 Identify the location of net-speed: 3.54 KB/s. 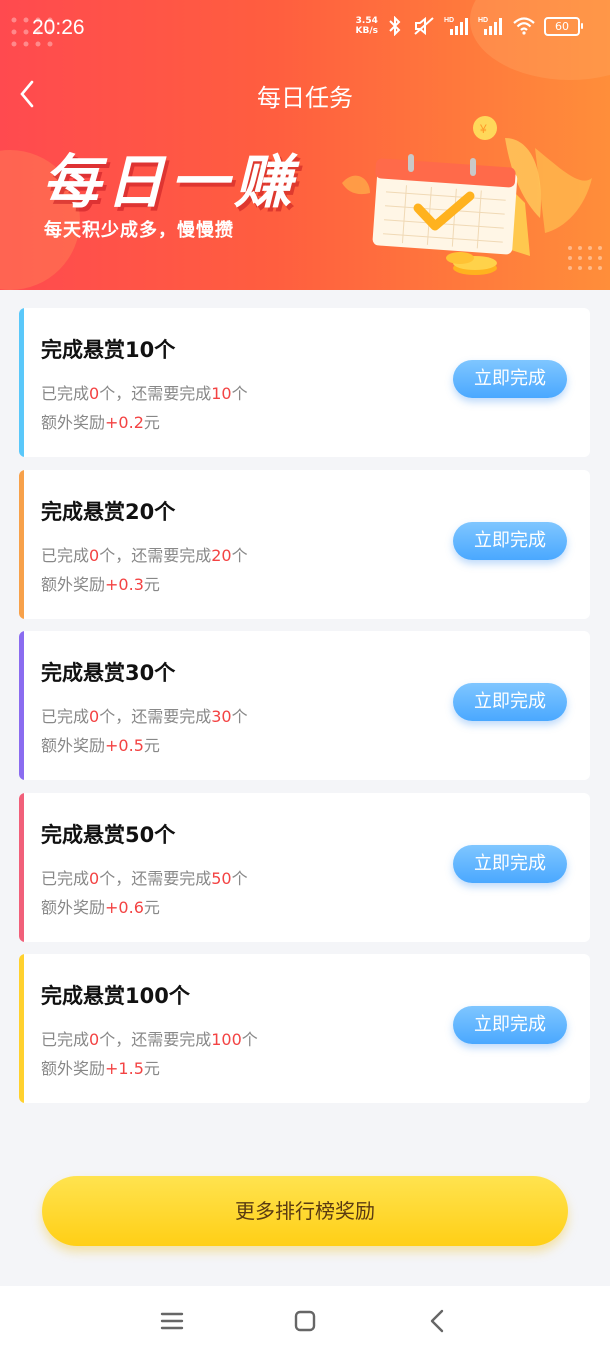
(366, 26).